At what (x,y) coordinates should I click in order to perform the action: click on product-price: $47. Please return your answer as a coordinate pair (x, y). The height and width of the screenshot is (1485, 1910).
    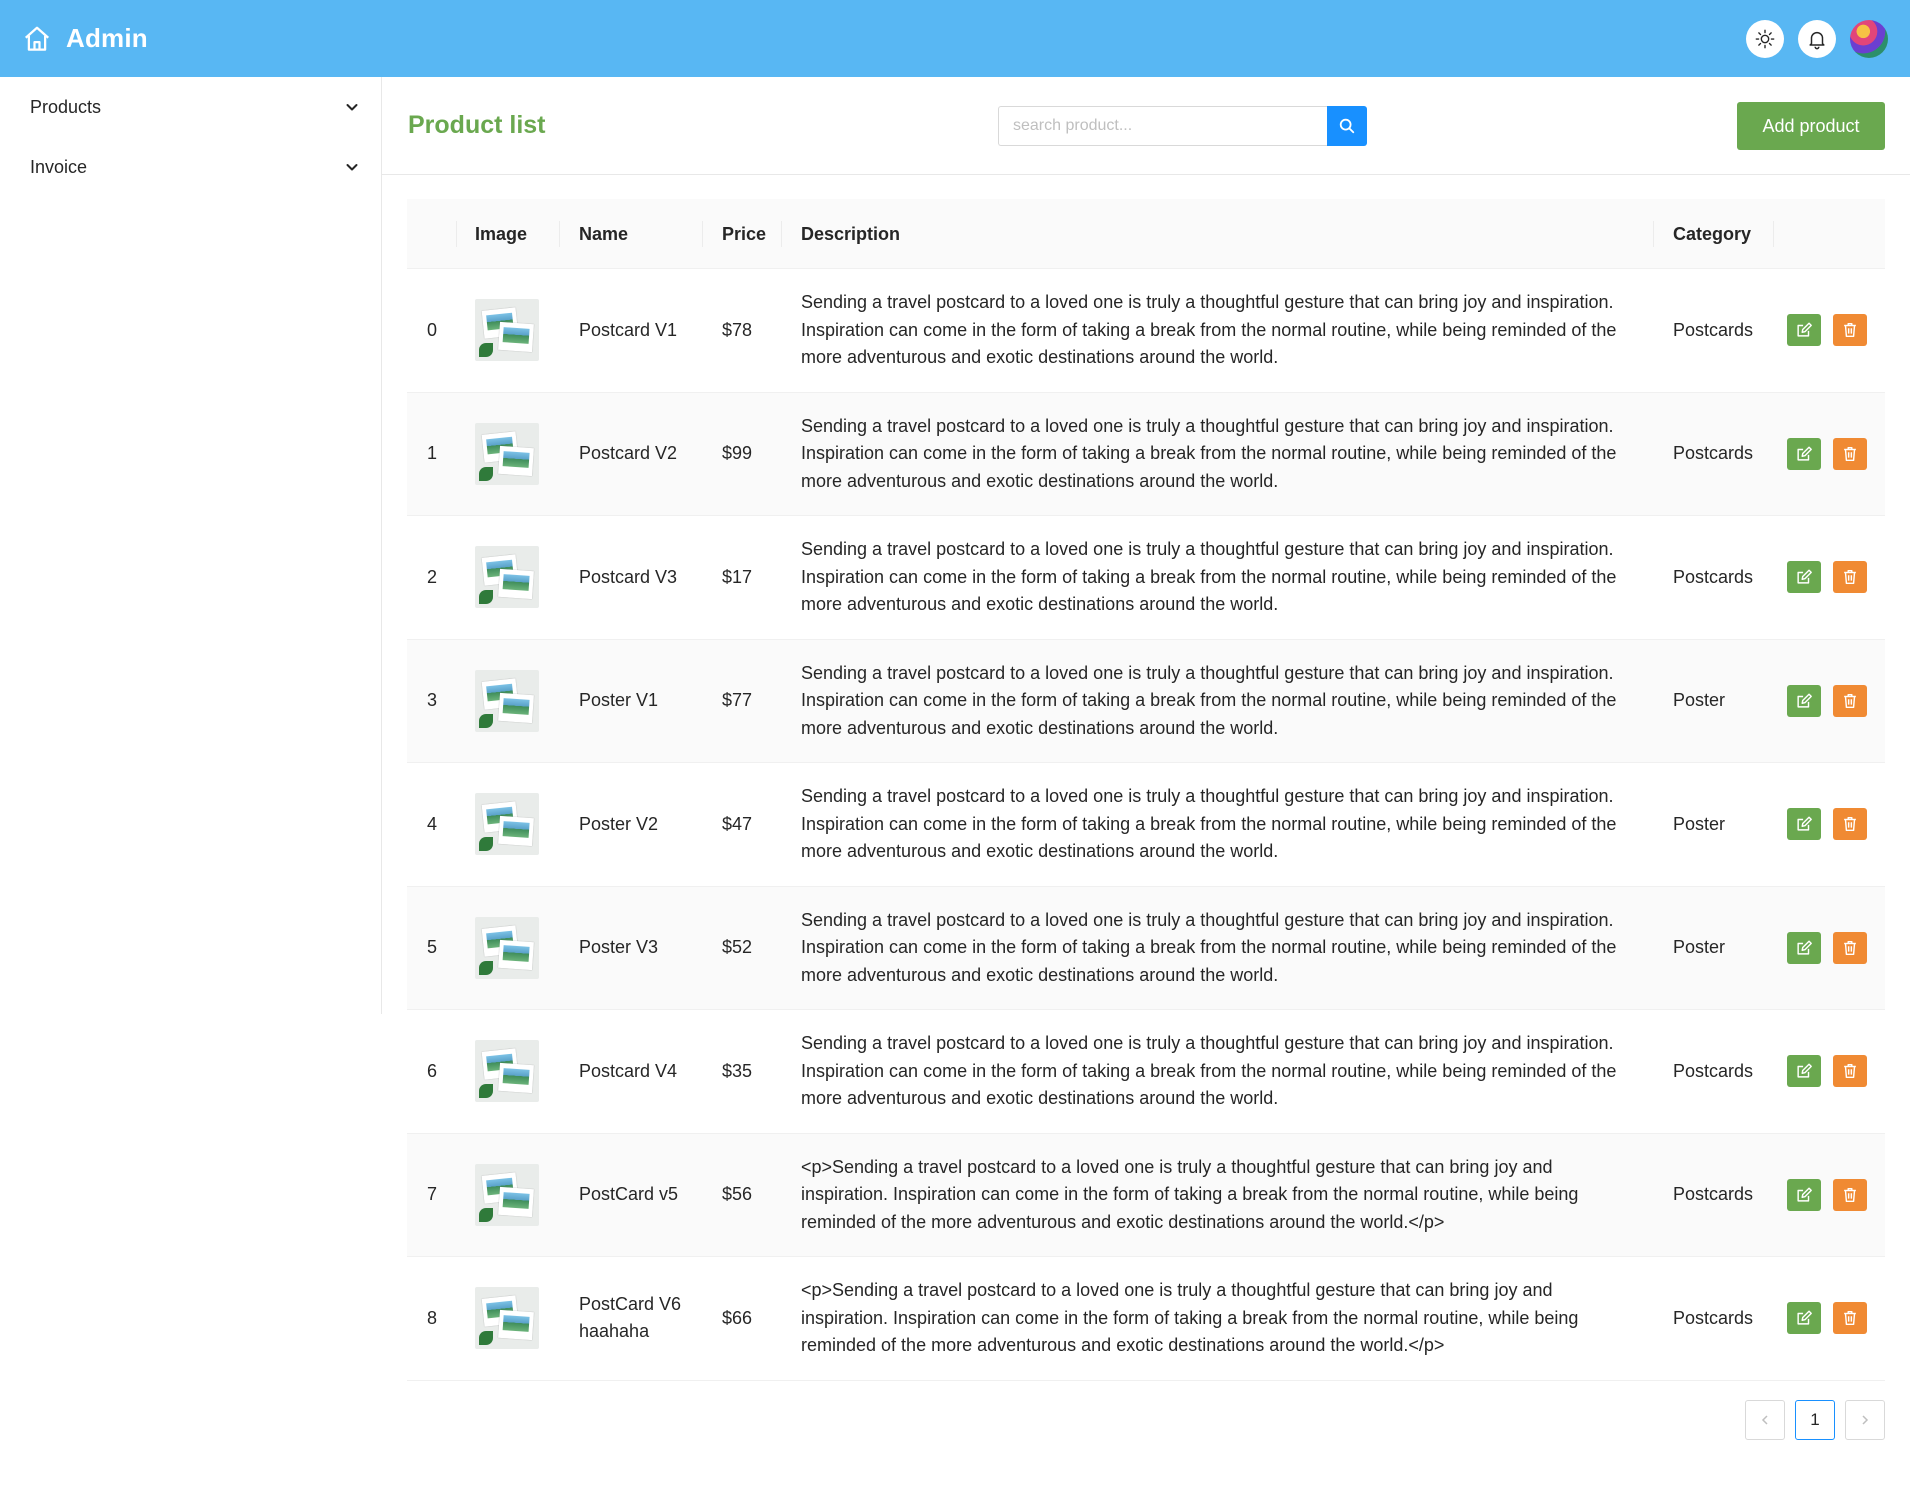
    Looking at the image, I should click on (737, 823).